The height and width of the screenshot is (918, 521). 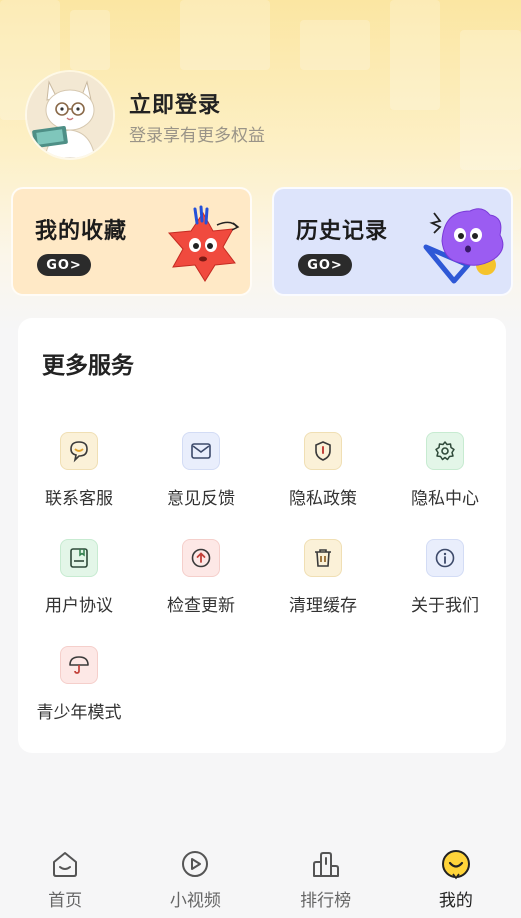 I want to click on nav-home: 首页, so click(x=65, y=875).